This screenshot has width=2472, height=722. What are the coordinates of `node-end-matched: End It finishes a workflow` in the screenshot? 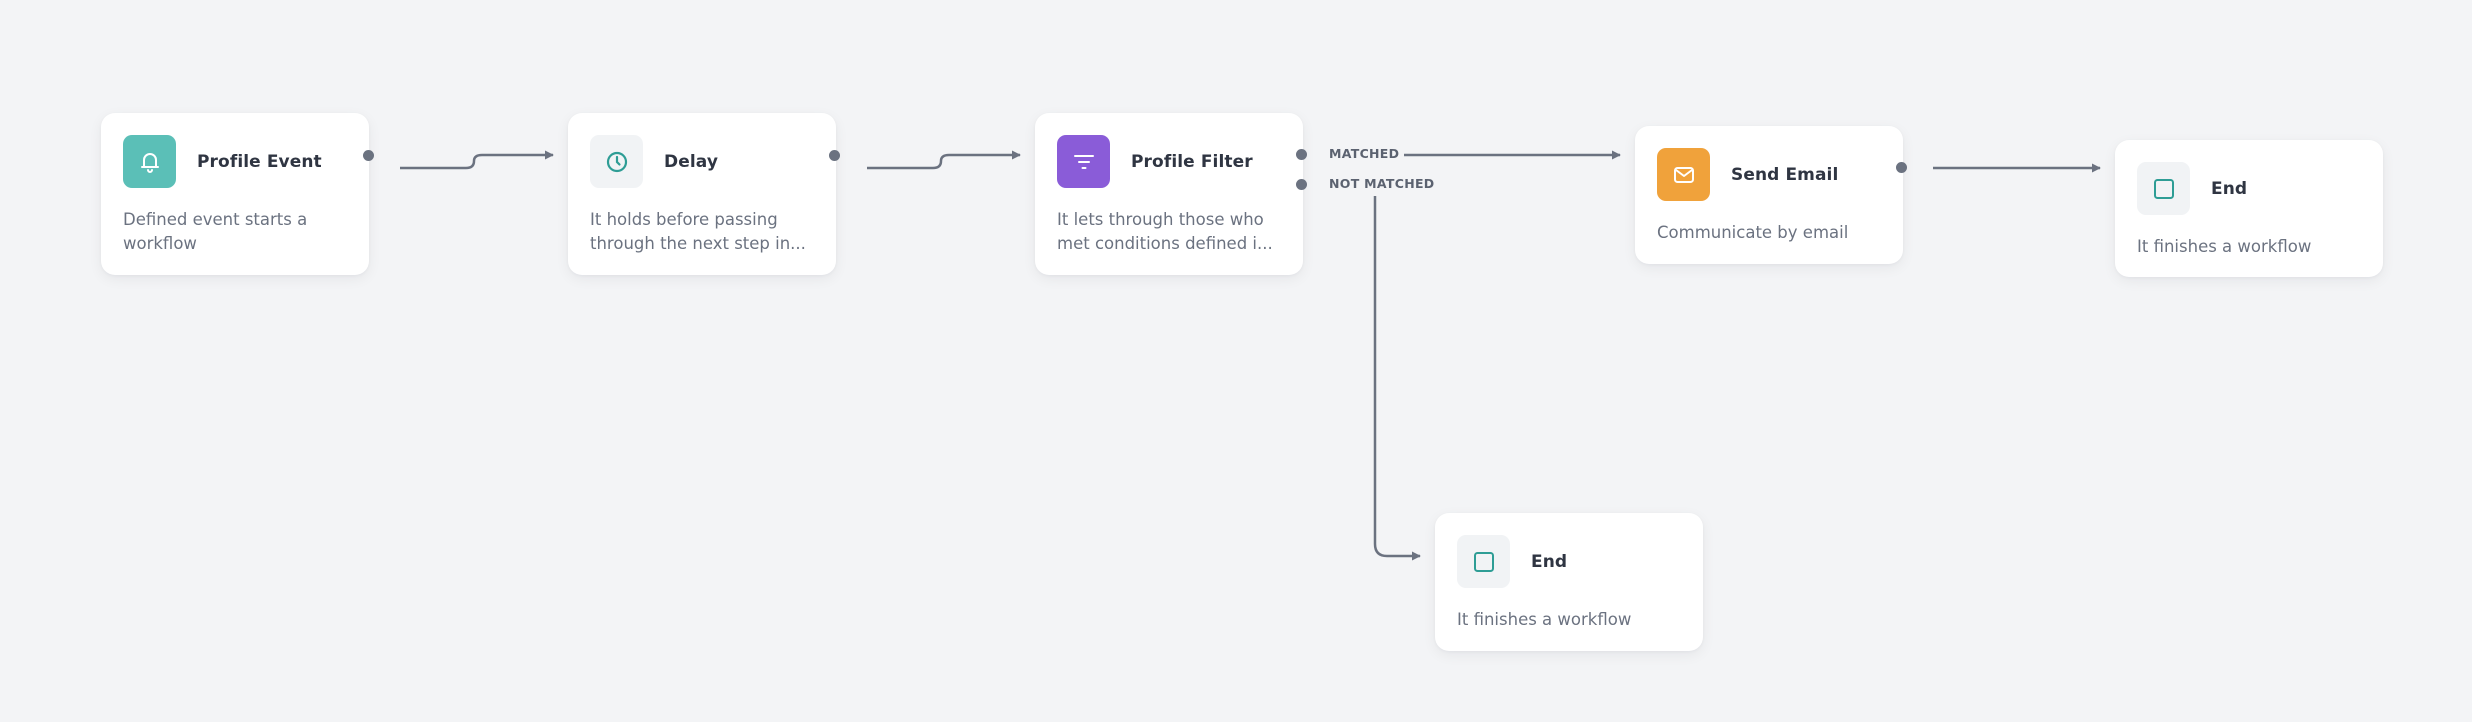 It's located at (2249, 208).